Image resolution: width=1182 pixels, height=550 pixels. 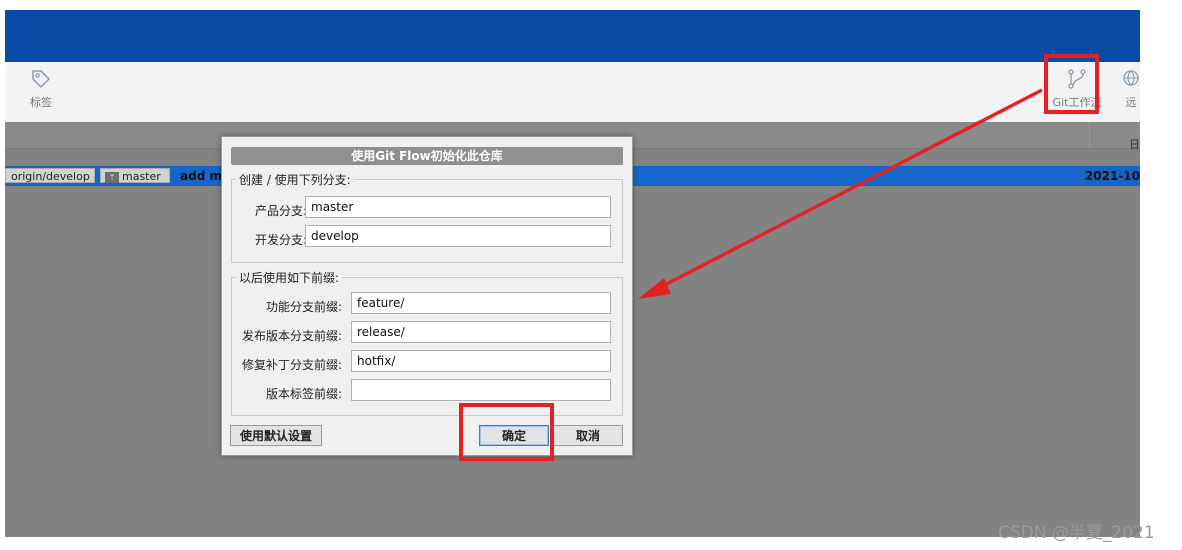 I want to click on hotfix-prefix-input, so click(x=481, y=361).